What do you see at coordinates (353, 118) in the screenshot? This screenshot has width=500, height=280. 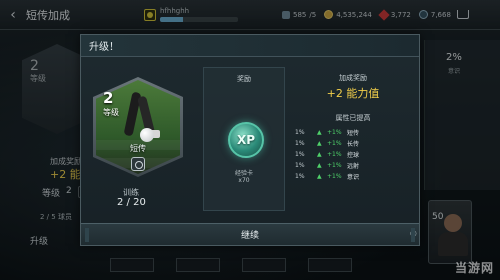 I see `attributes-title: 属性已提高` at bounding box center [353, 118].